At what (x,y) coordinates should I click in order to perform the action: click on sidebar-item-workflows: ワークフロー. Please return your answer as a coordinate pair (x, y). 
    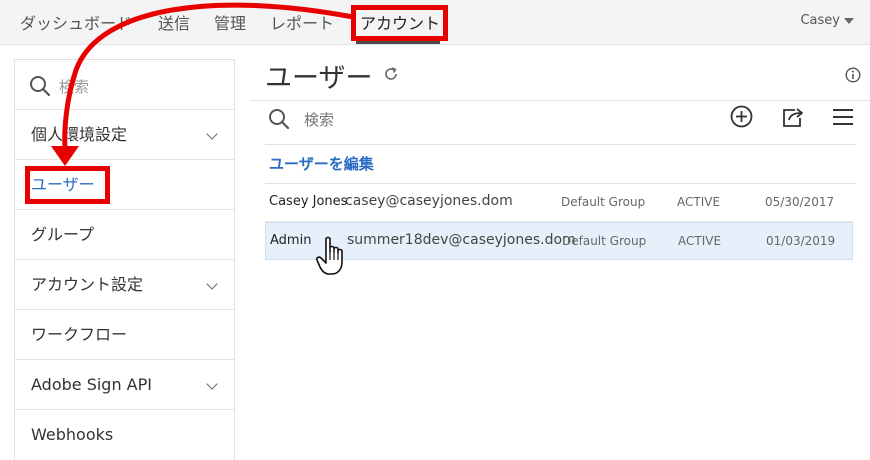
    Looking at the image, I should click on (124, 335).